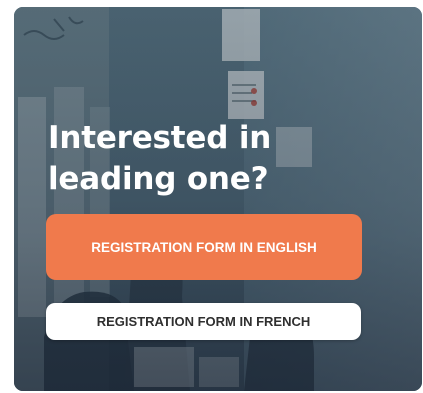 This screenshot has height=393, width=423. Describe the element at coordinates (204, 247) in the screenshot. I see `registration-english-button: REGISTRATION FORM IN ENGLISH` at that location.